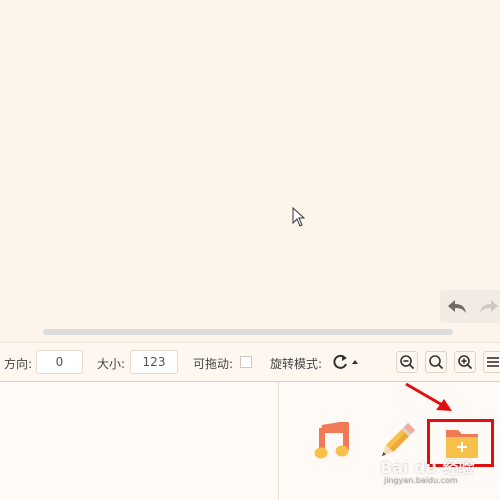  I want to click on redo-icon, so click(489, 306).